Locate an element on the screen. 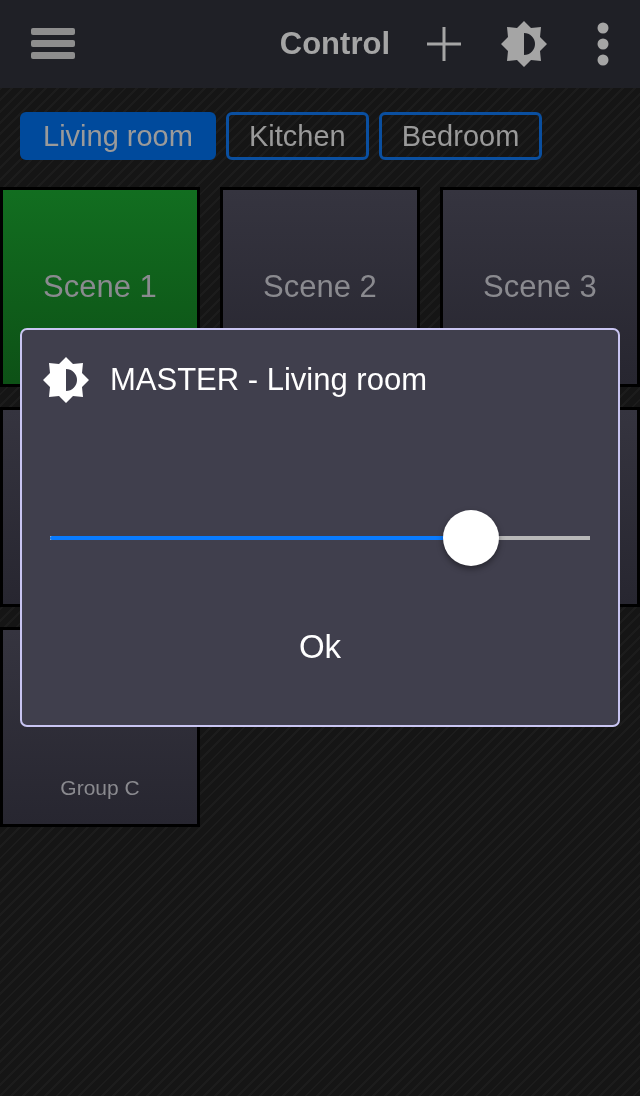 Image resolution: width=640 pixels, height=1096 pixels. ok-button: Ok is located at coordinates (320, 647).